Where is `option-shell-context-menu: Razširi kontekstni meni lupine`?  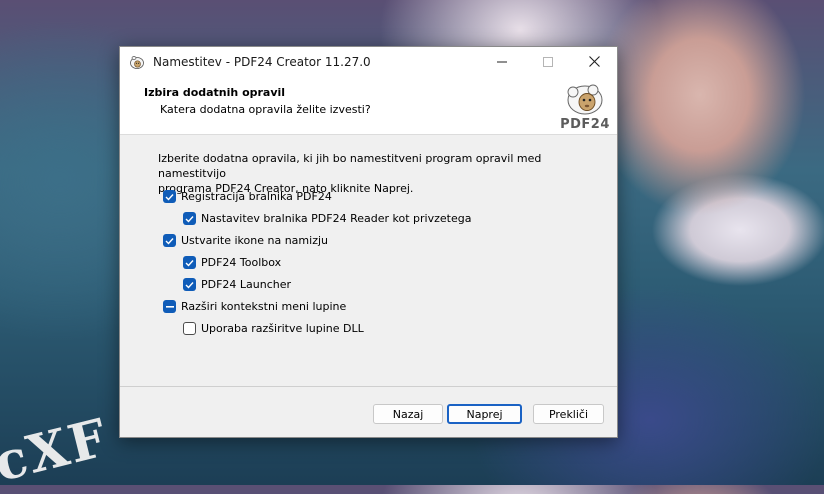 option-shell-context-menu: Razširi kontekstni meni lupine is located at coordinates (254, 306).